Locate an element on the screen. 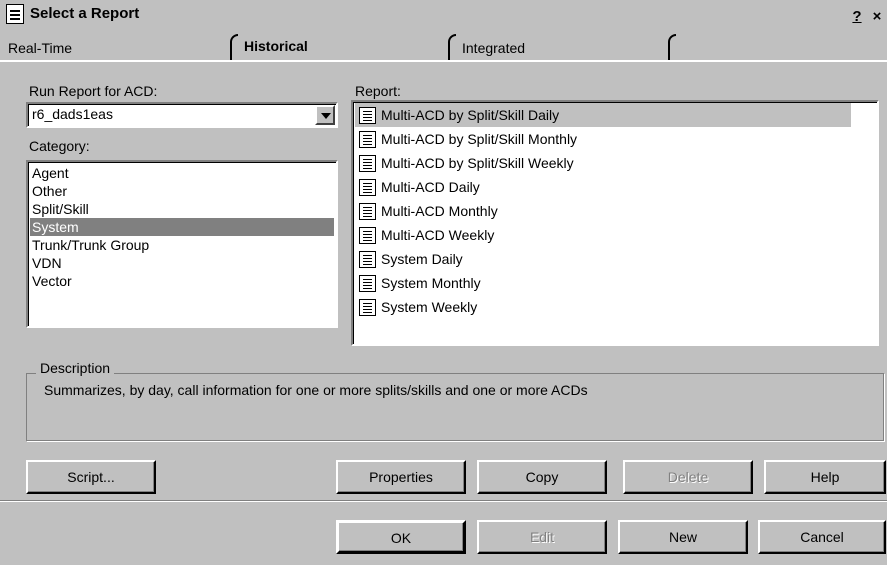 The height and width of the screenshot is (565, 887). report-item: Multi-ACD by Split/Skill Daily is located at coordinates (603, 115).